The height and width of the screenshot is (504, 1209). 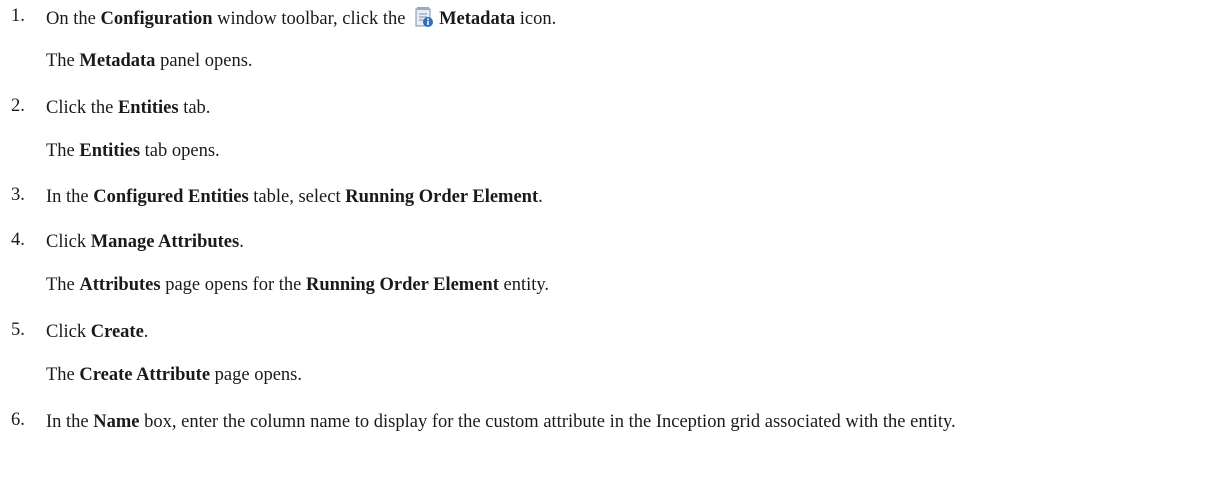 I want to click on step-number: 6., so click(x=18, y=420).